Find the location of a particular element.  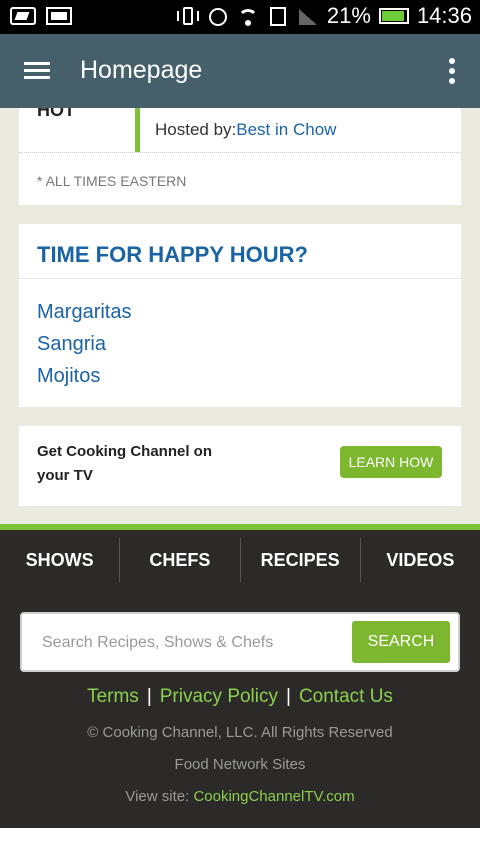

overflow-menu-icon is located at coordinates (452, 71).